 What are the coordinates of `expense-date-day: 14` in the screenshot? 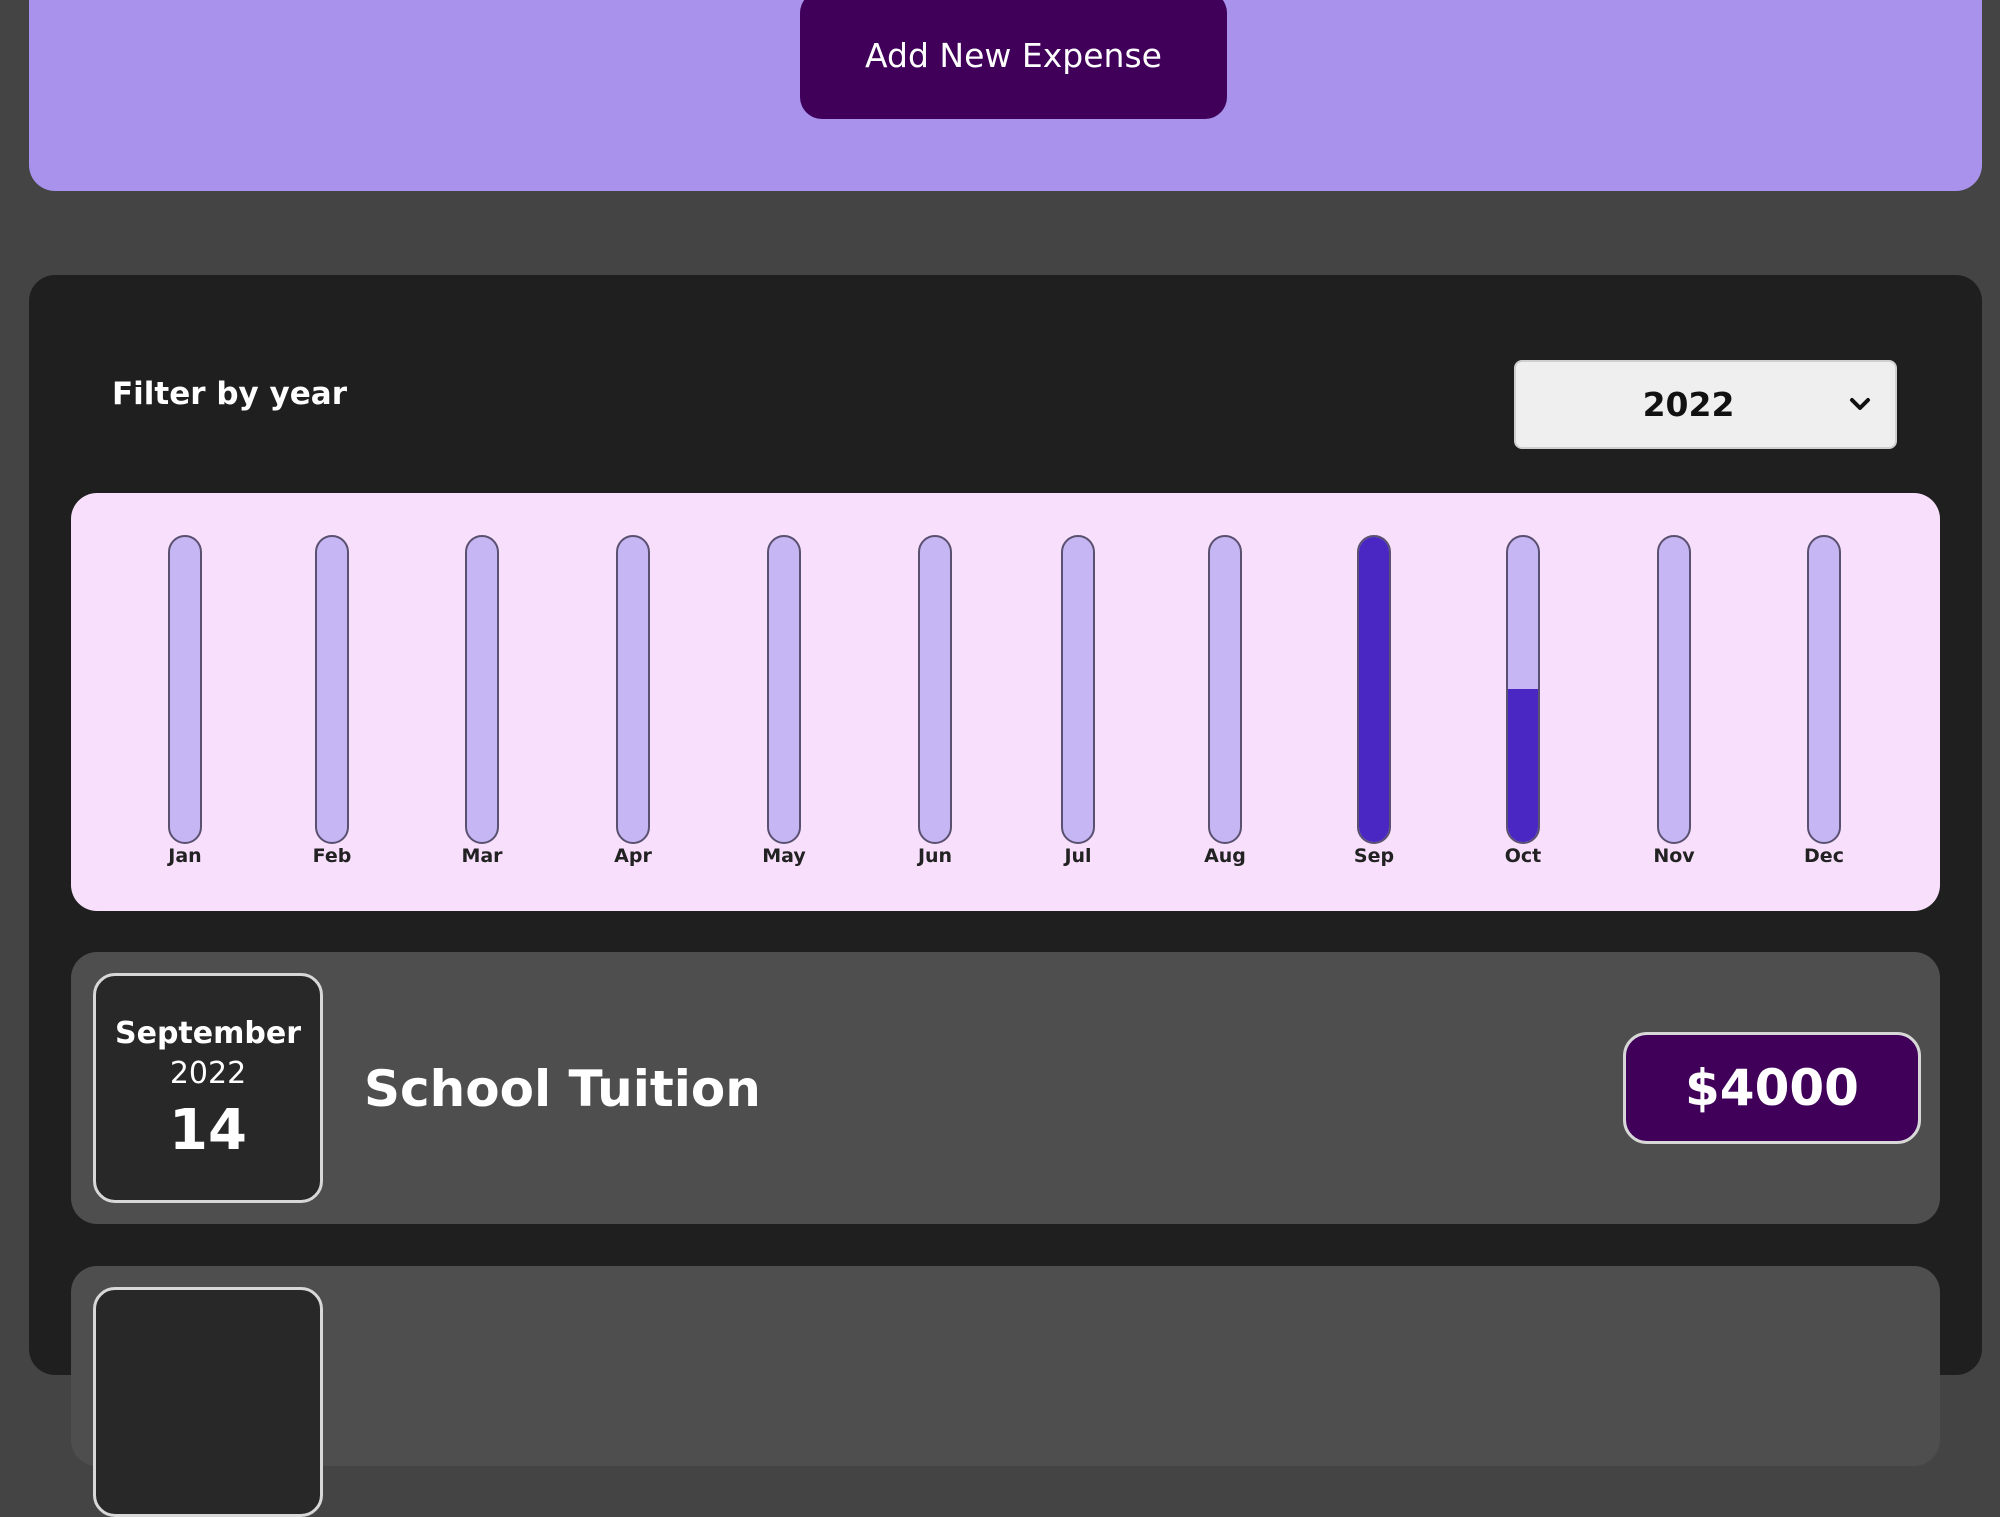 It's located at (208, 1130).